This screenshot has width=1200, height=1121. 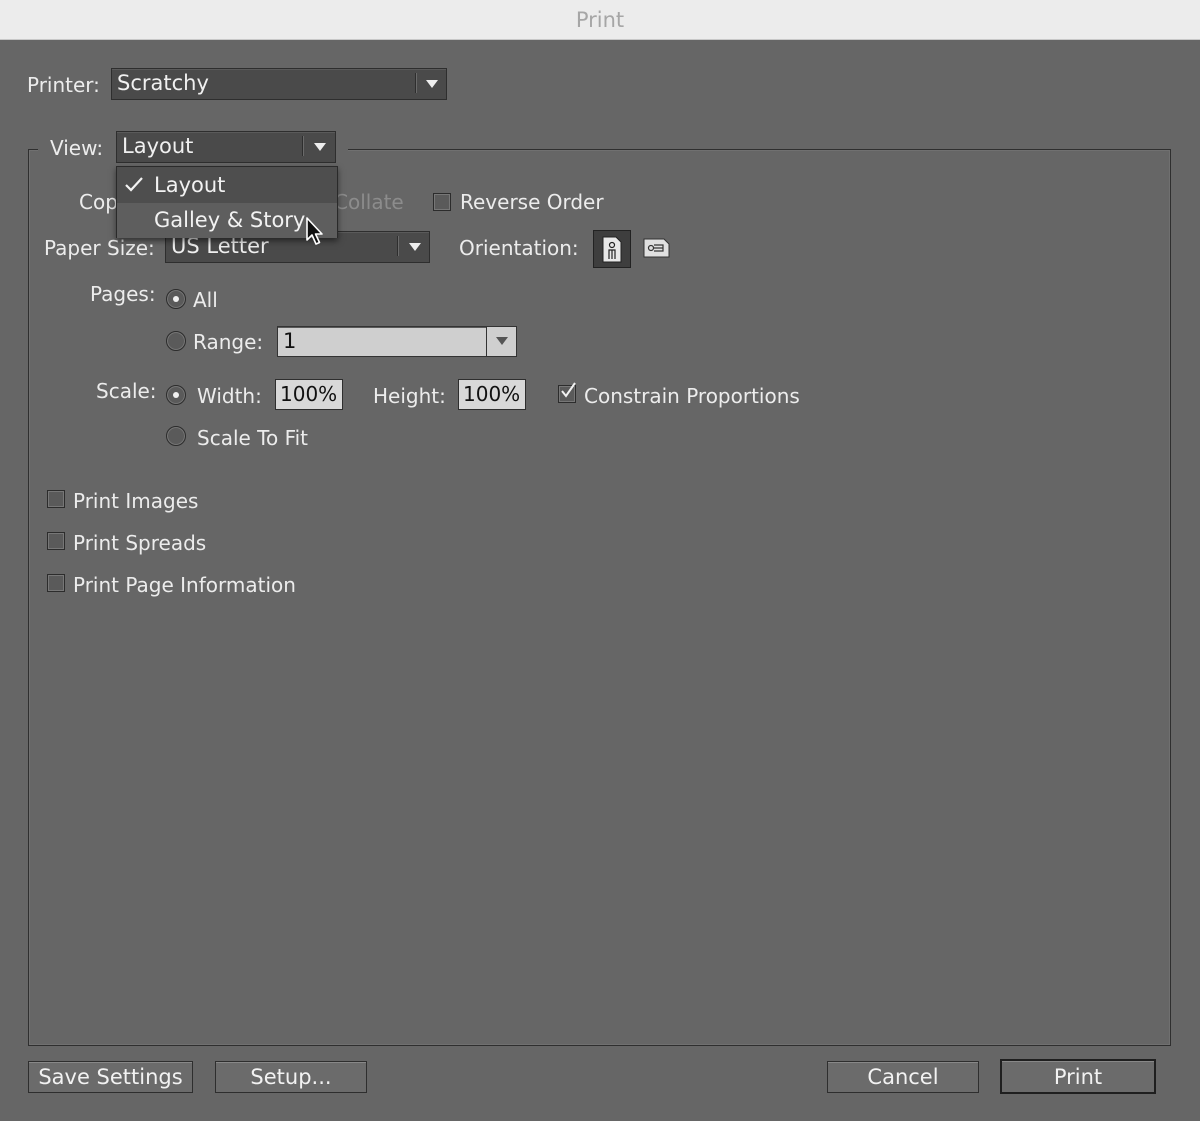 What do you see at coordinates (190, 185) in the screenshot?
I see `menu-item-label: Layout` at bounding box center [190, 185].